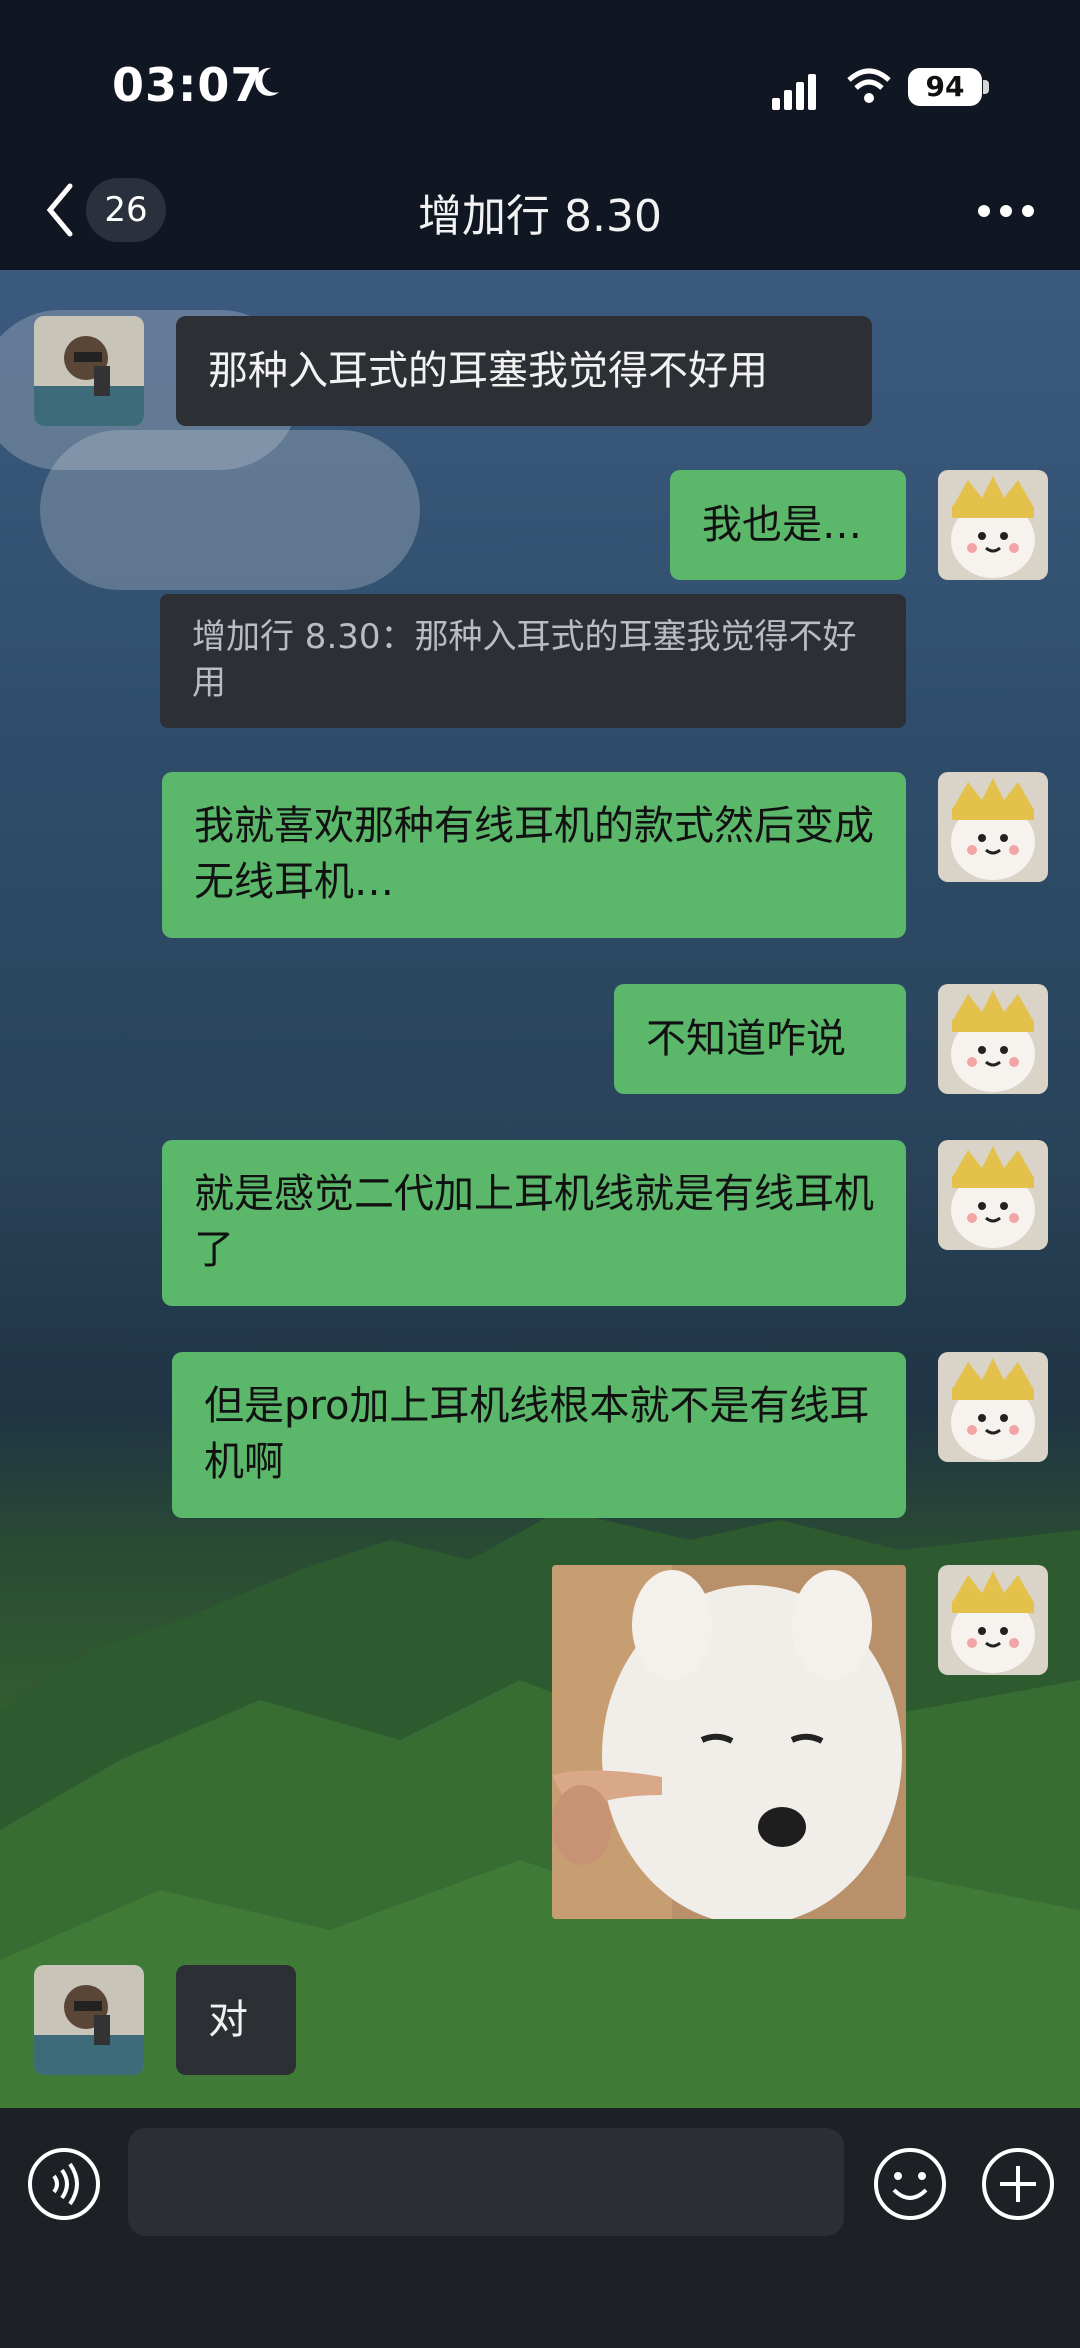  What do you see at coordinates (869, 85) in the screenshot?
I see `wifi-icon` at bounding box center [869, 85].